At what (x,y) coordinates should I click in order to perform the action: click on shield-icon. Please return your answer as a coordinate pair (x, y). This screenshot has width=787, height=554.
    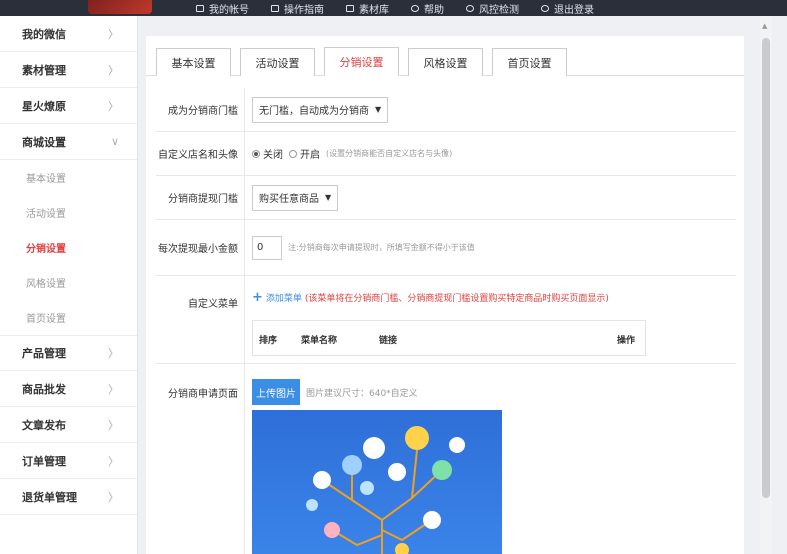
    Looking at the image, I should click on (470, 8).